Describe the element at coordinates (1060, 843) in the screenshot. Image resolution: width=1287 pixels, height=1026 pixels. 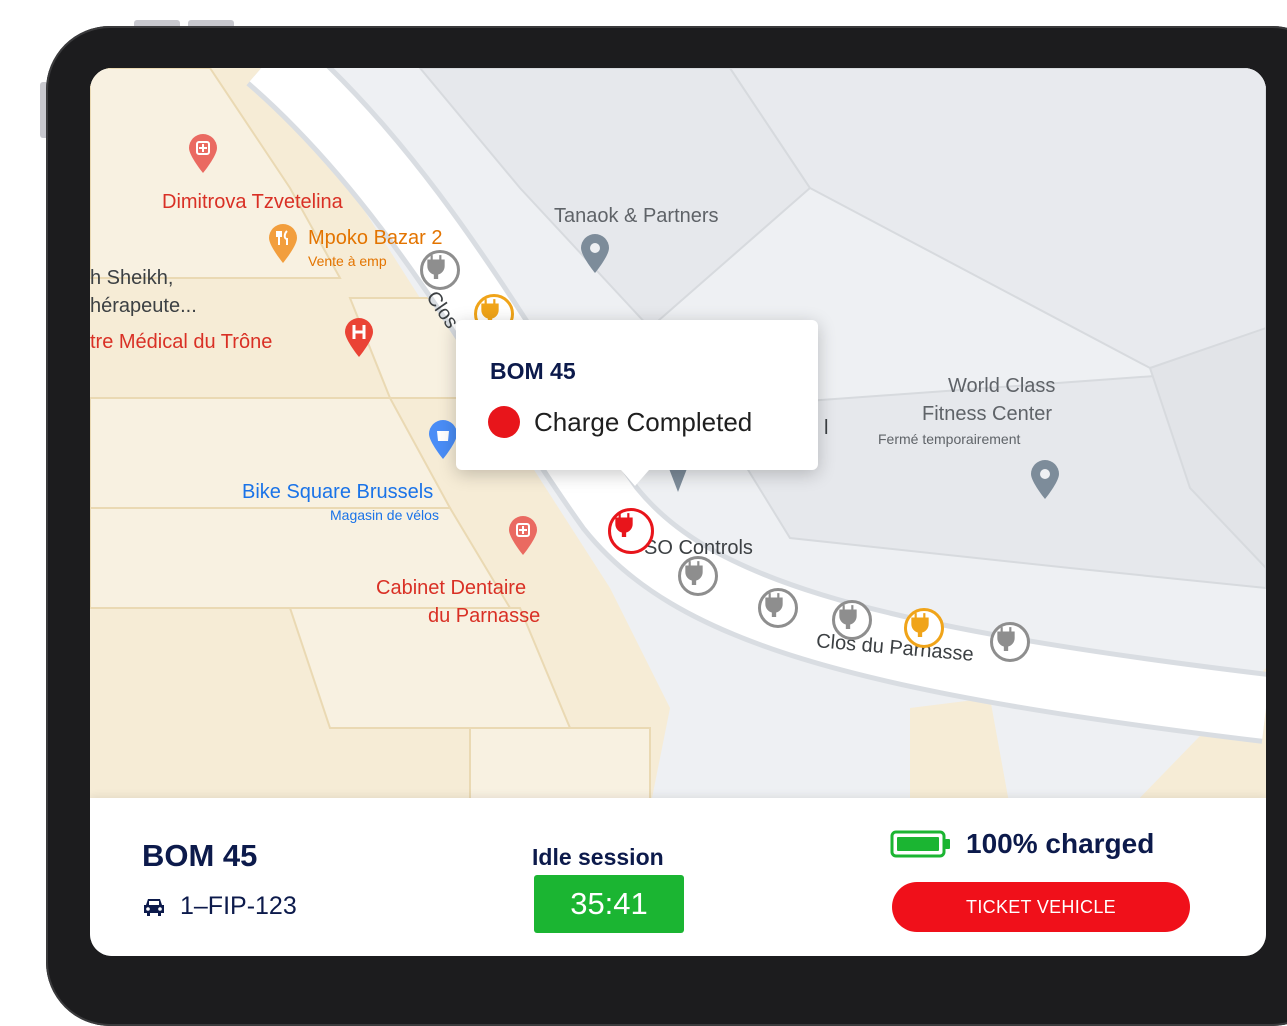
I see `charge-status-text: 100% charged` at that location.